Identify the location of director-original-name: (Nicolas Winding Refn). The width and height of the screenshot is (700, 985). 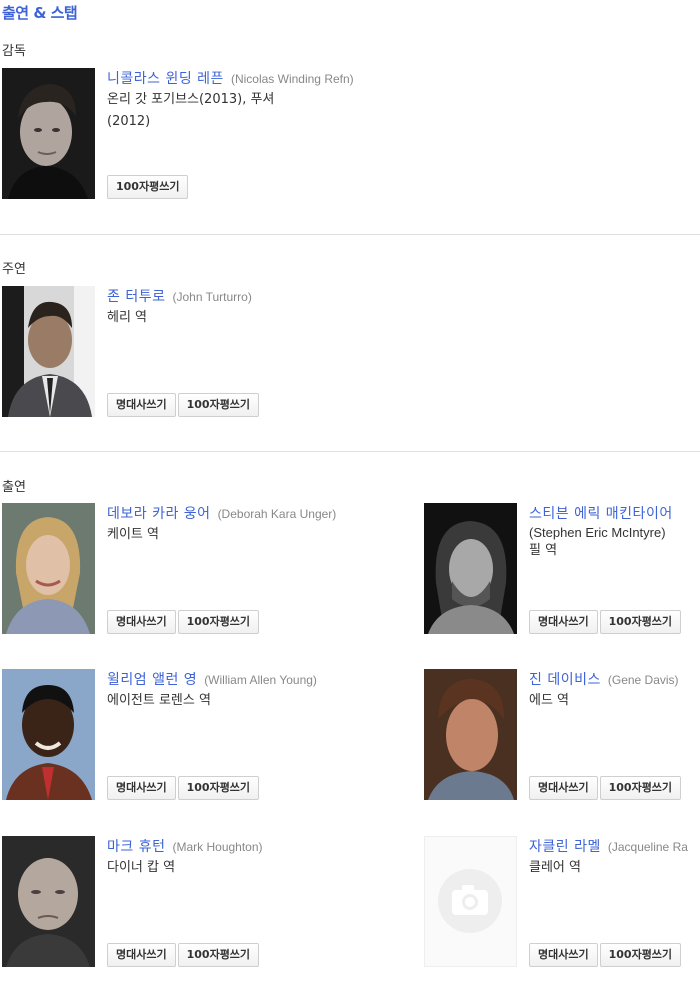
(292, 79).